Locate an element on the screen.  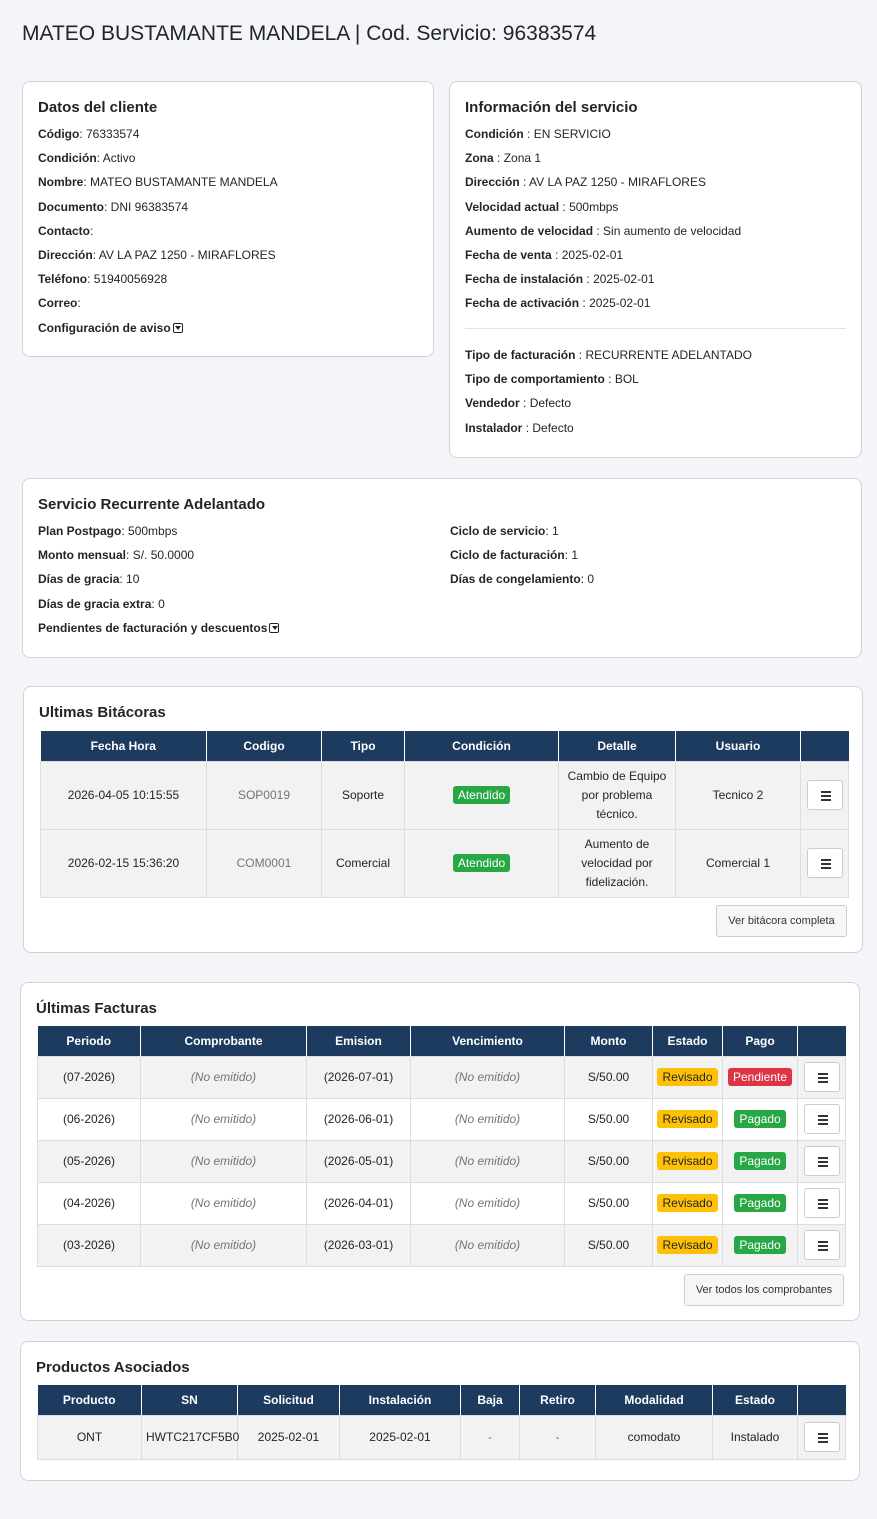
column-header: Codigo is located at coordinates (264, 746).